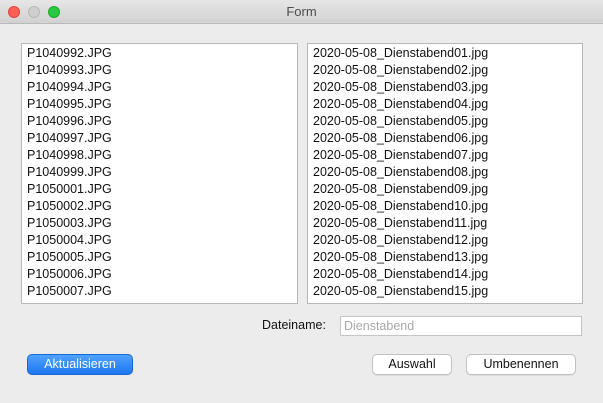  What do you see at coordinates (445, 274) in the screenshot?
I see `list-item: 2020-05-08_Dienstabend14.jpg` at bounding box center [445, 274].